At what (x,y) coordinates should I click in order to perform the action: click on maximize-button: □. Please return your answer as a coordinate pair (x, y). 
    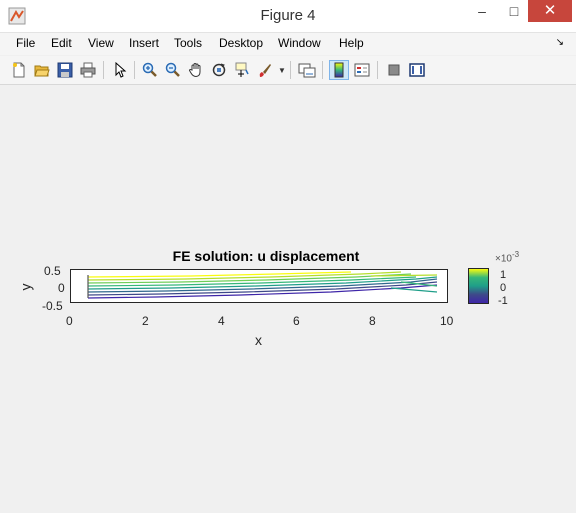
    Looking at the image, I should click on (514, 11).